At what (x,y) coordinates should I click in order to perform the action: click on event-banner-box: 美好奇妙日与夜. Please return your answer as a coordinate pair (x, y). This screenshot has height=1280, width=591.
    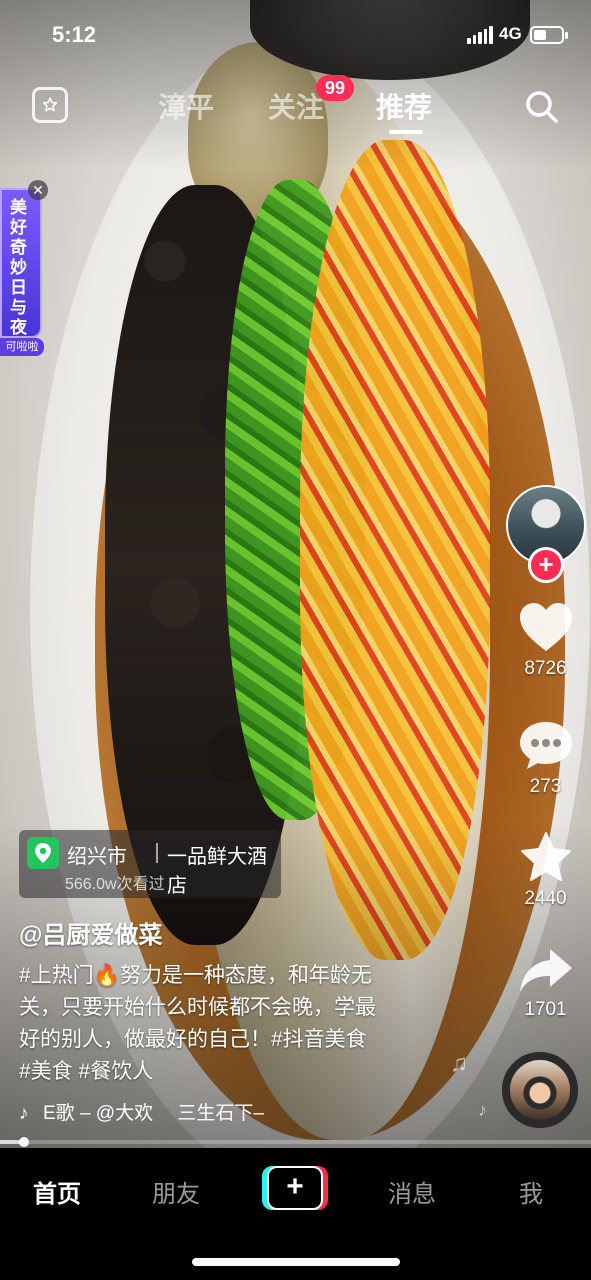
    Looking at the image, I should click on (21, 263).